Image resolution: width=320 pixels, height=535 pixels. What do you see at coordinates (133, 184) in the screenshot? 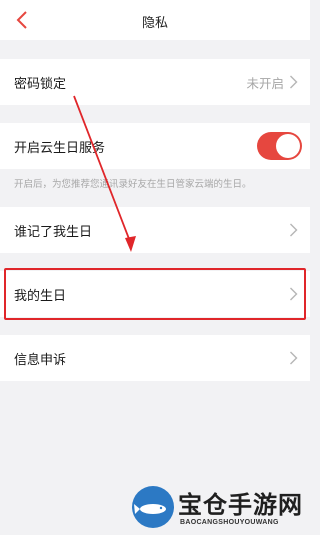
I see `cloud-birthday-hint: 开启后，为您推荐您通讯录好友在生日管家云端的生日。` at bounding box center [133, 184].